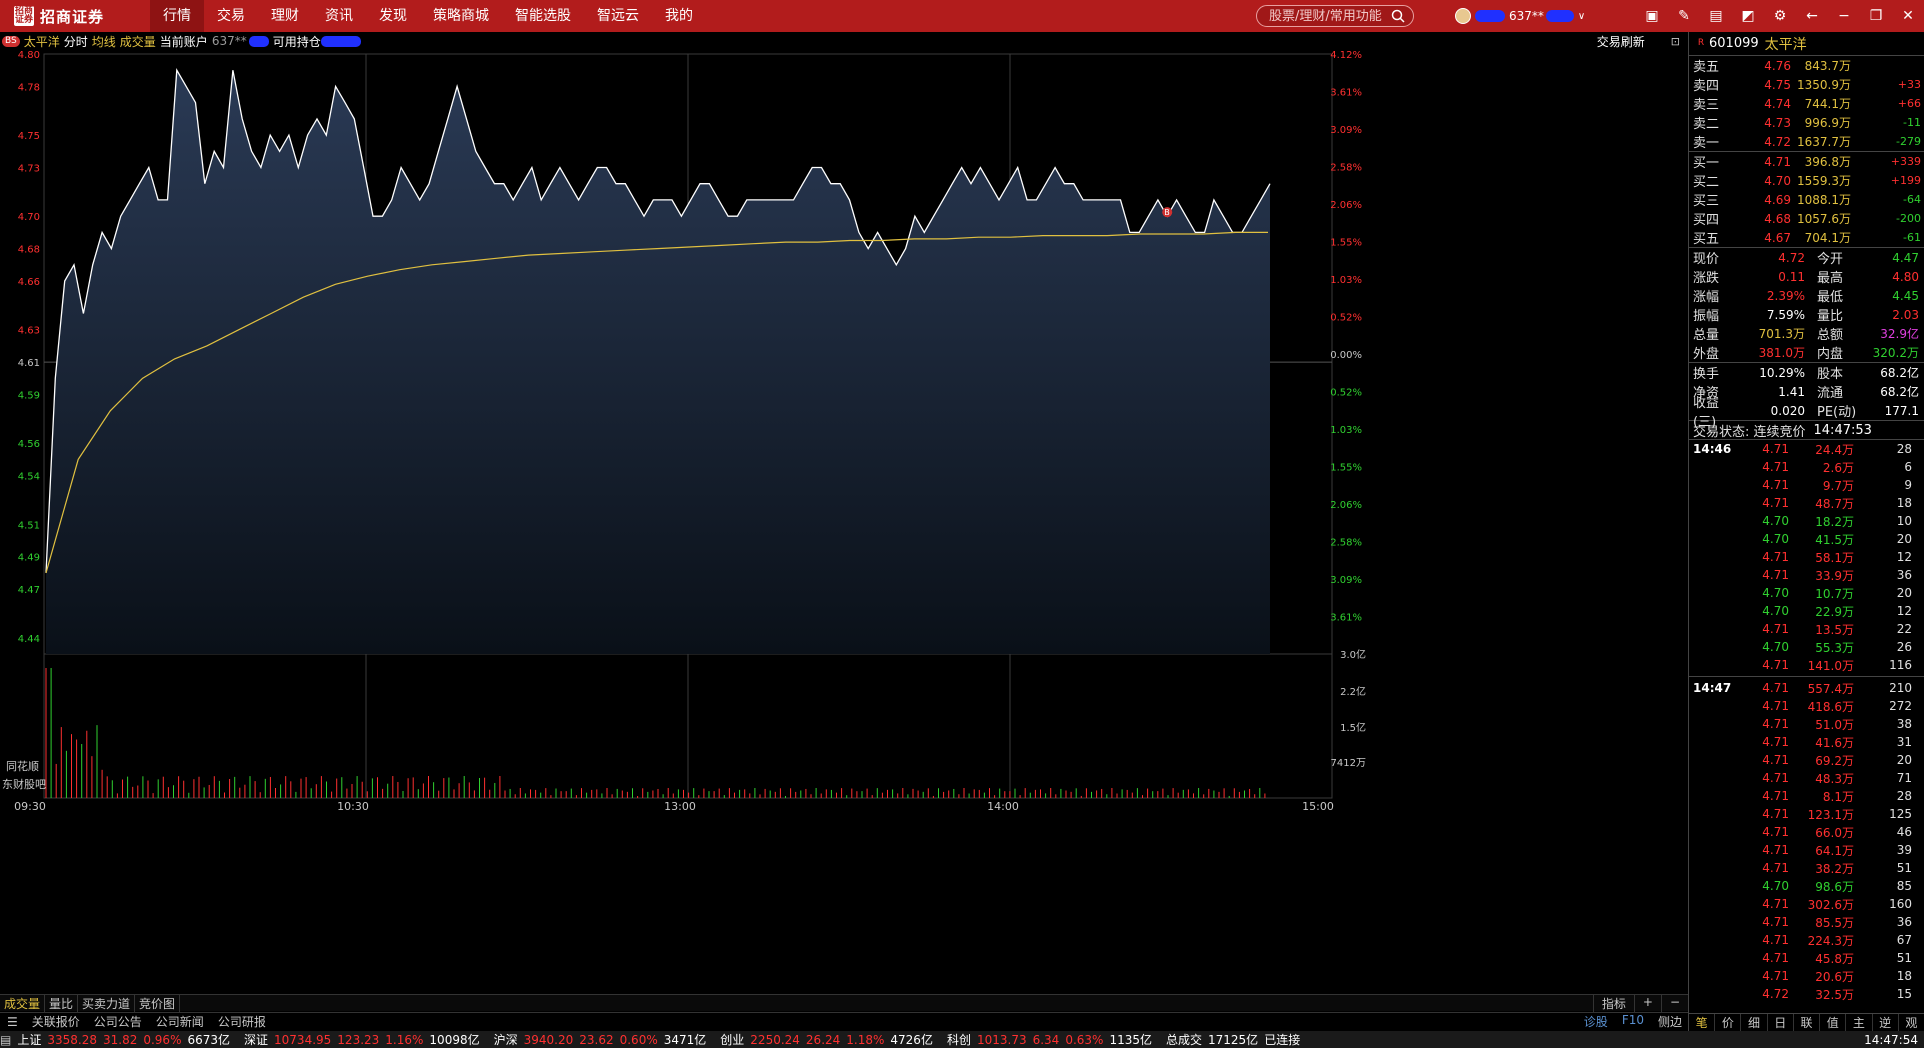  I want to click on search-input, so click(1328, 16).